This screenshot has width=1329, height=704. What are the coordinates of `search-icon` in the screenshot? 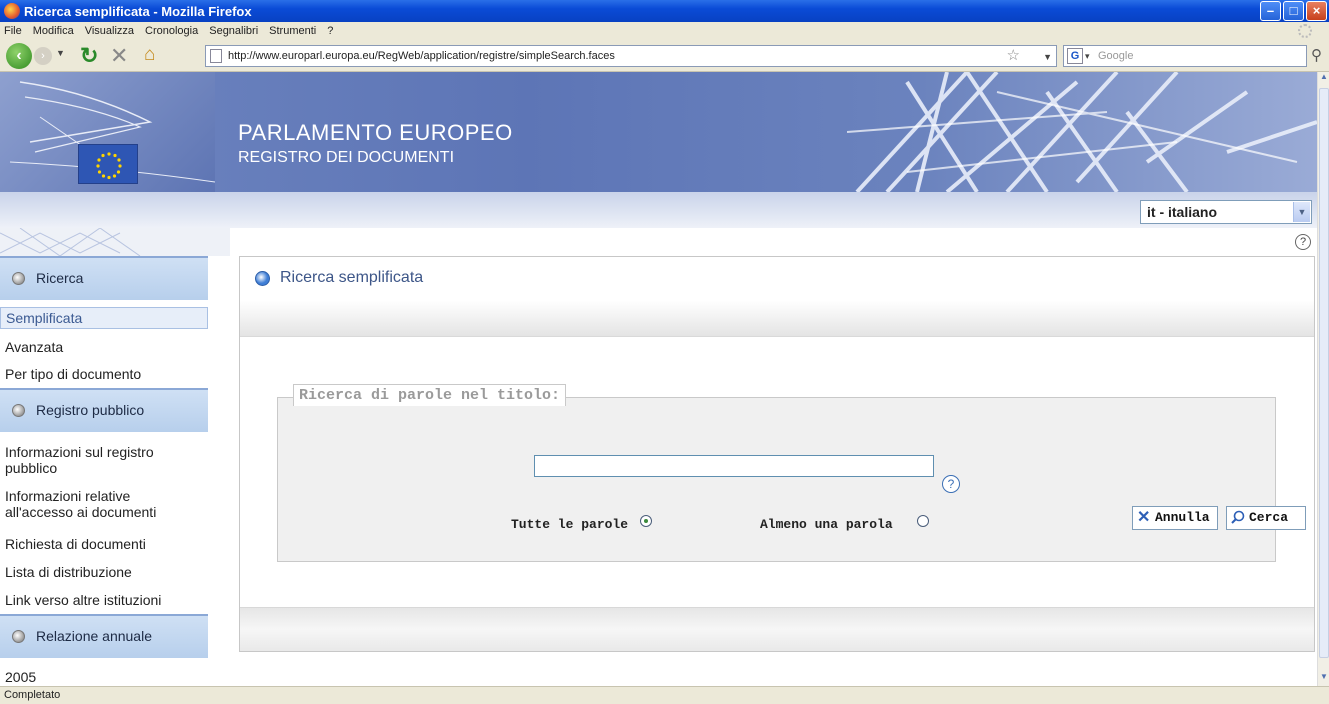 It's located at (1238, 517).